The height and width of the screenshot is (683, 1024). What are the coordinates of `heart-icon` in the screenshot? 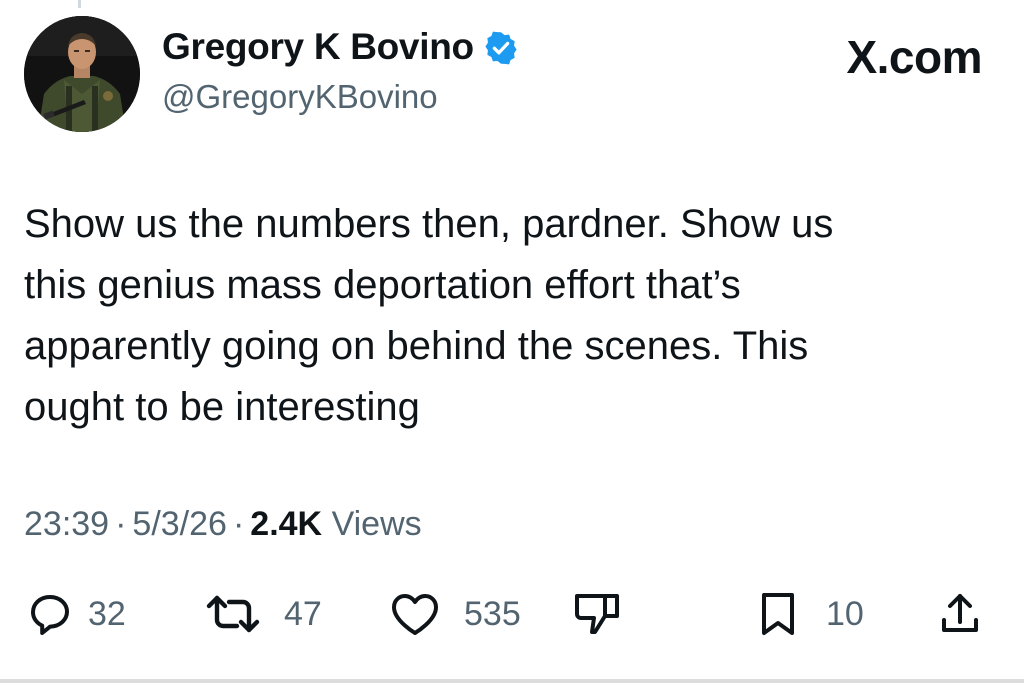 It's located at (415, 614).